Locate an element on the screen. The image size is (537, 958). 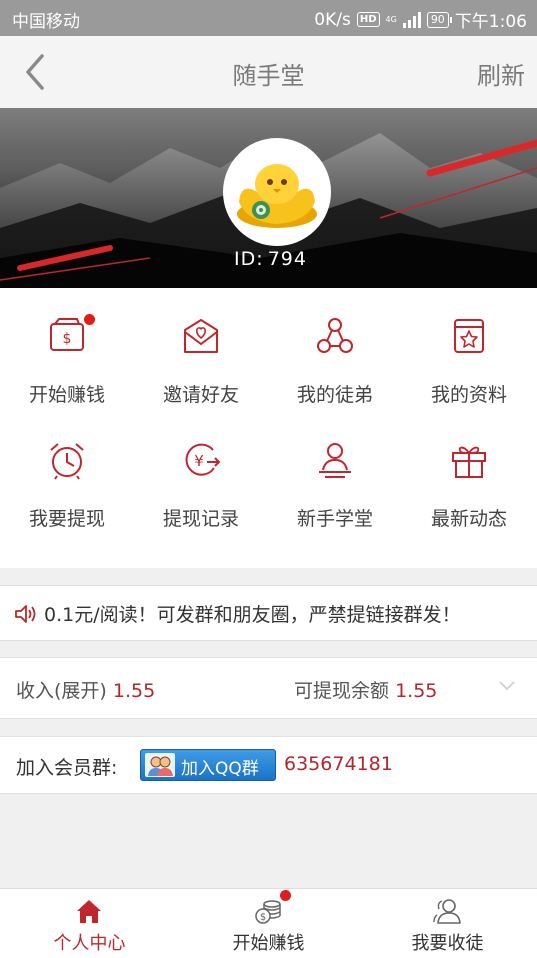
menu-item-label: 开始赚钱 is located at coordinates (66, 395).